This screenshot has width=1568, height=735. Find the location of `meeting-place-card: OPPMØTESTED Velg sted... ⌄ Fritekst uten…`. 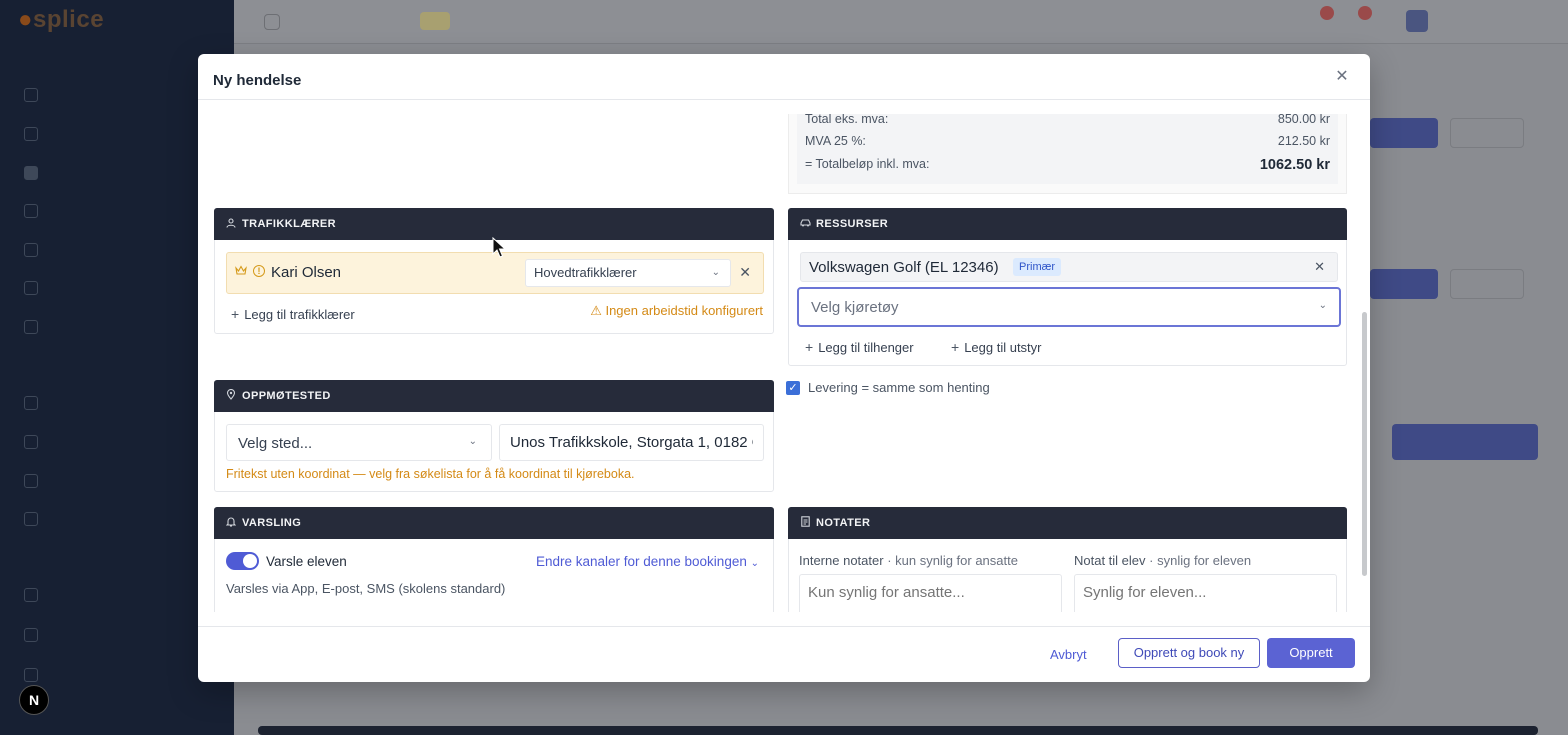

meeting-place-card: OPPMØTESTED Velg sted... ⌄ Fritekst uten… is located at coordinates (494, 436).